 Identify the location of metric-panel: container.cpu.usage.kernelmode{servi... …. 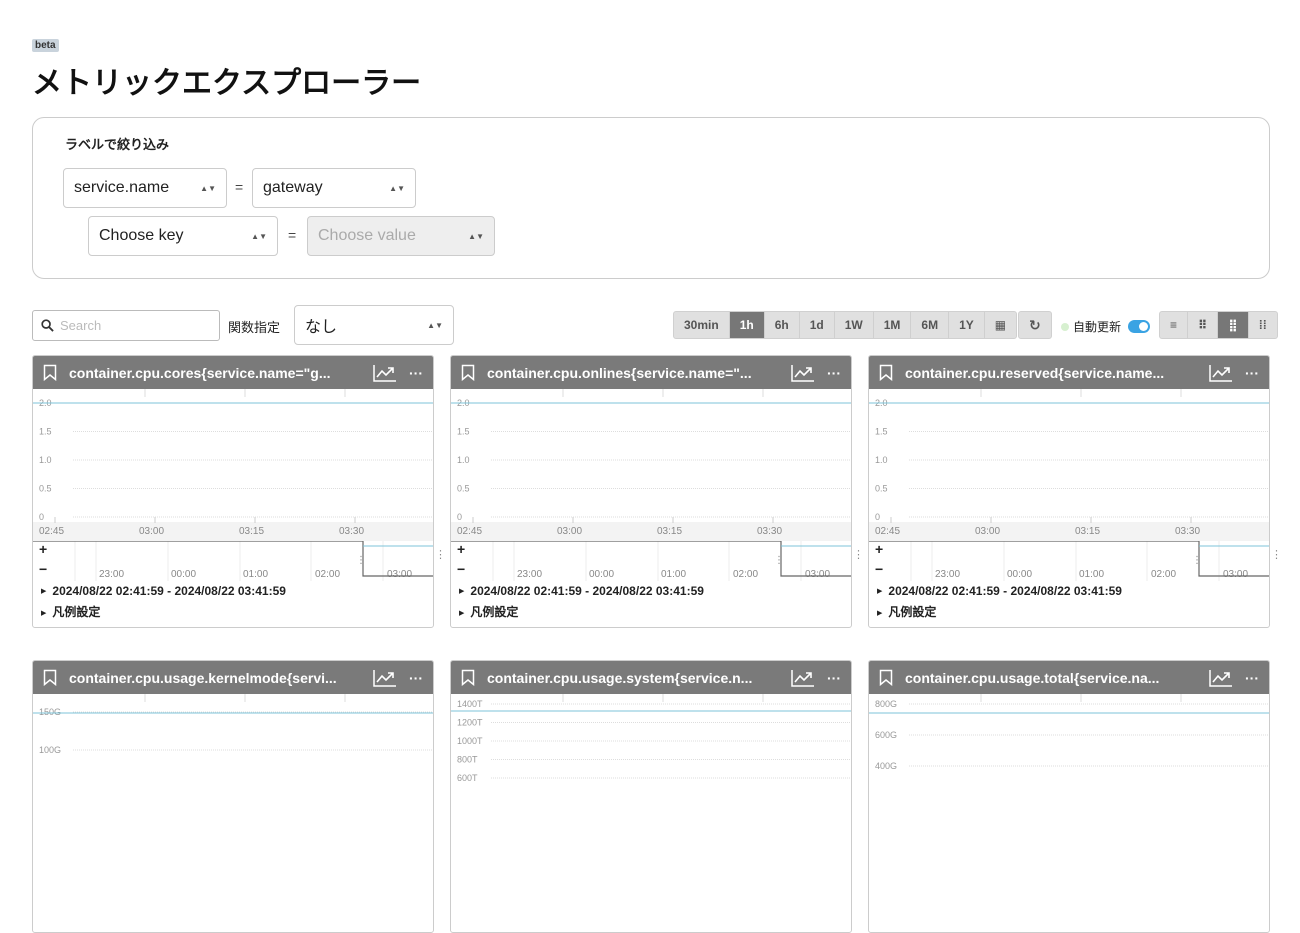
(233, 796).